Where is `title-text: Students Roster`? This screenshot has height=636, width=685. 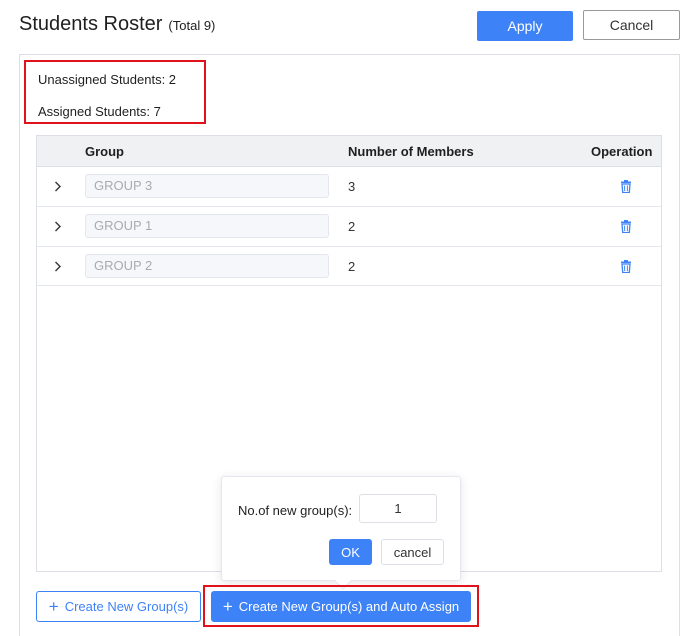
title-text: Students Roster is located at coordinates (91, 24).